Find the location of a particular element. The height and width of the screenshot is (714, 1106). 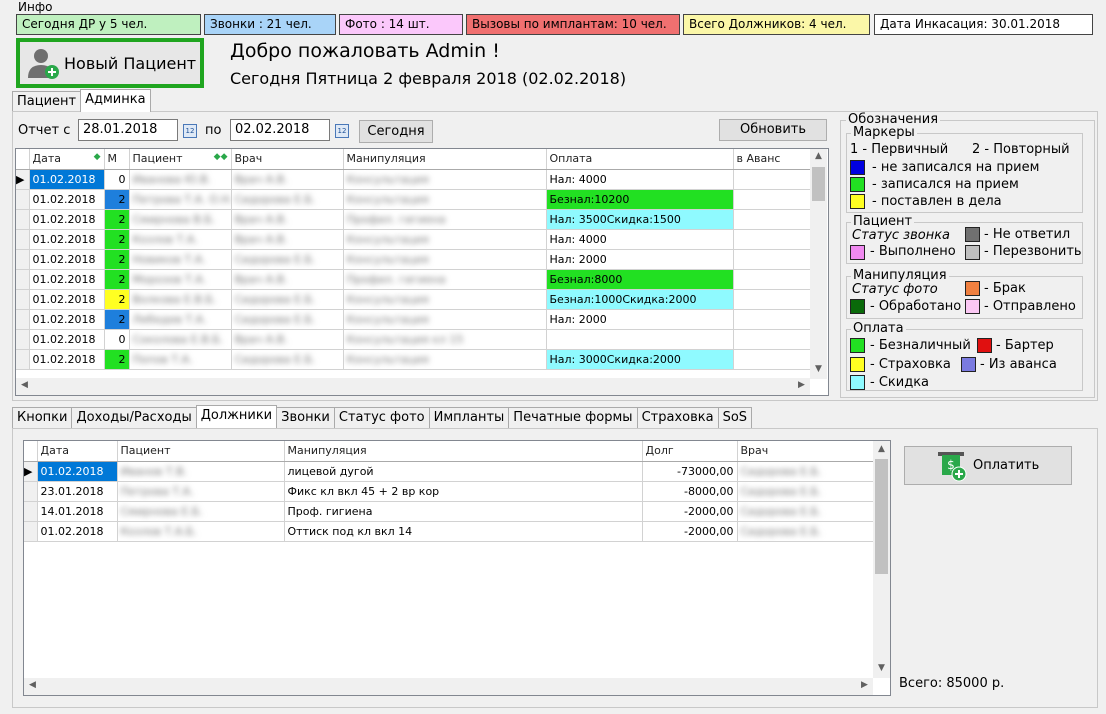

tab-bottom-6: Печатные формы is located at coordinates (573, 417).